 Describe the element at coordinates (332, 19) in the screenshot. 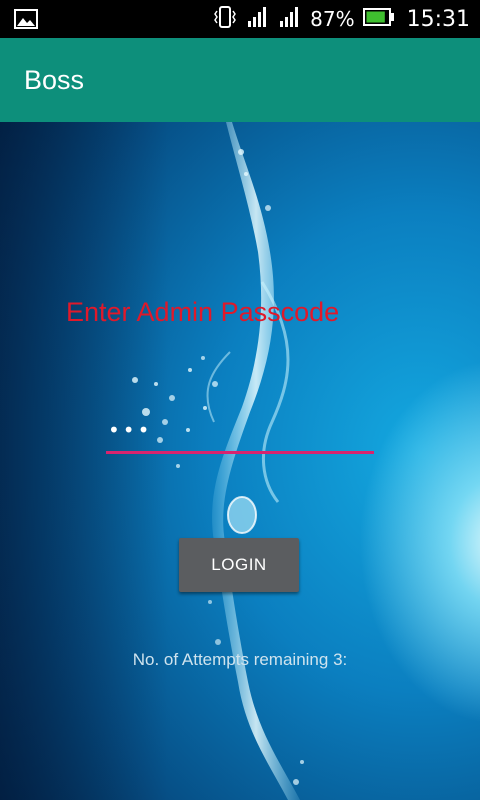

I see `battery-percent: 87%` at that location.